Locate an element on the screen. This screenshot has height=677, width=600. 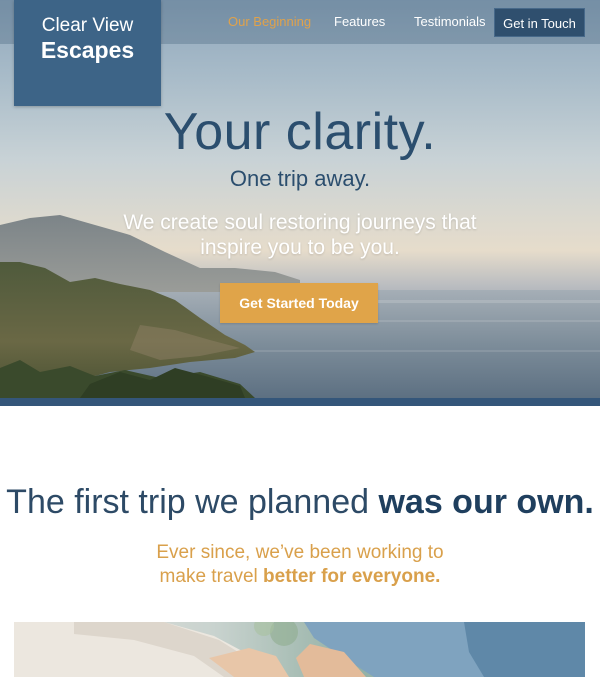
couple-photo-image is located at coordinates (299, 649).